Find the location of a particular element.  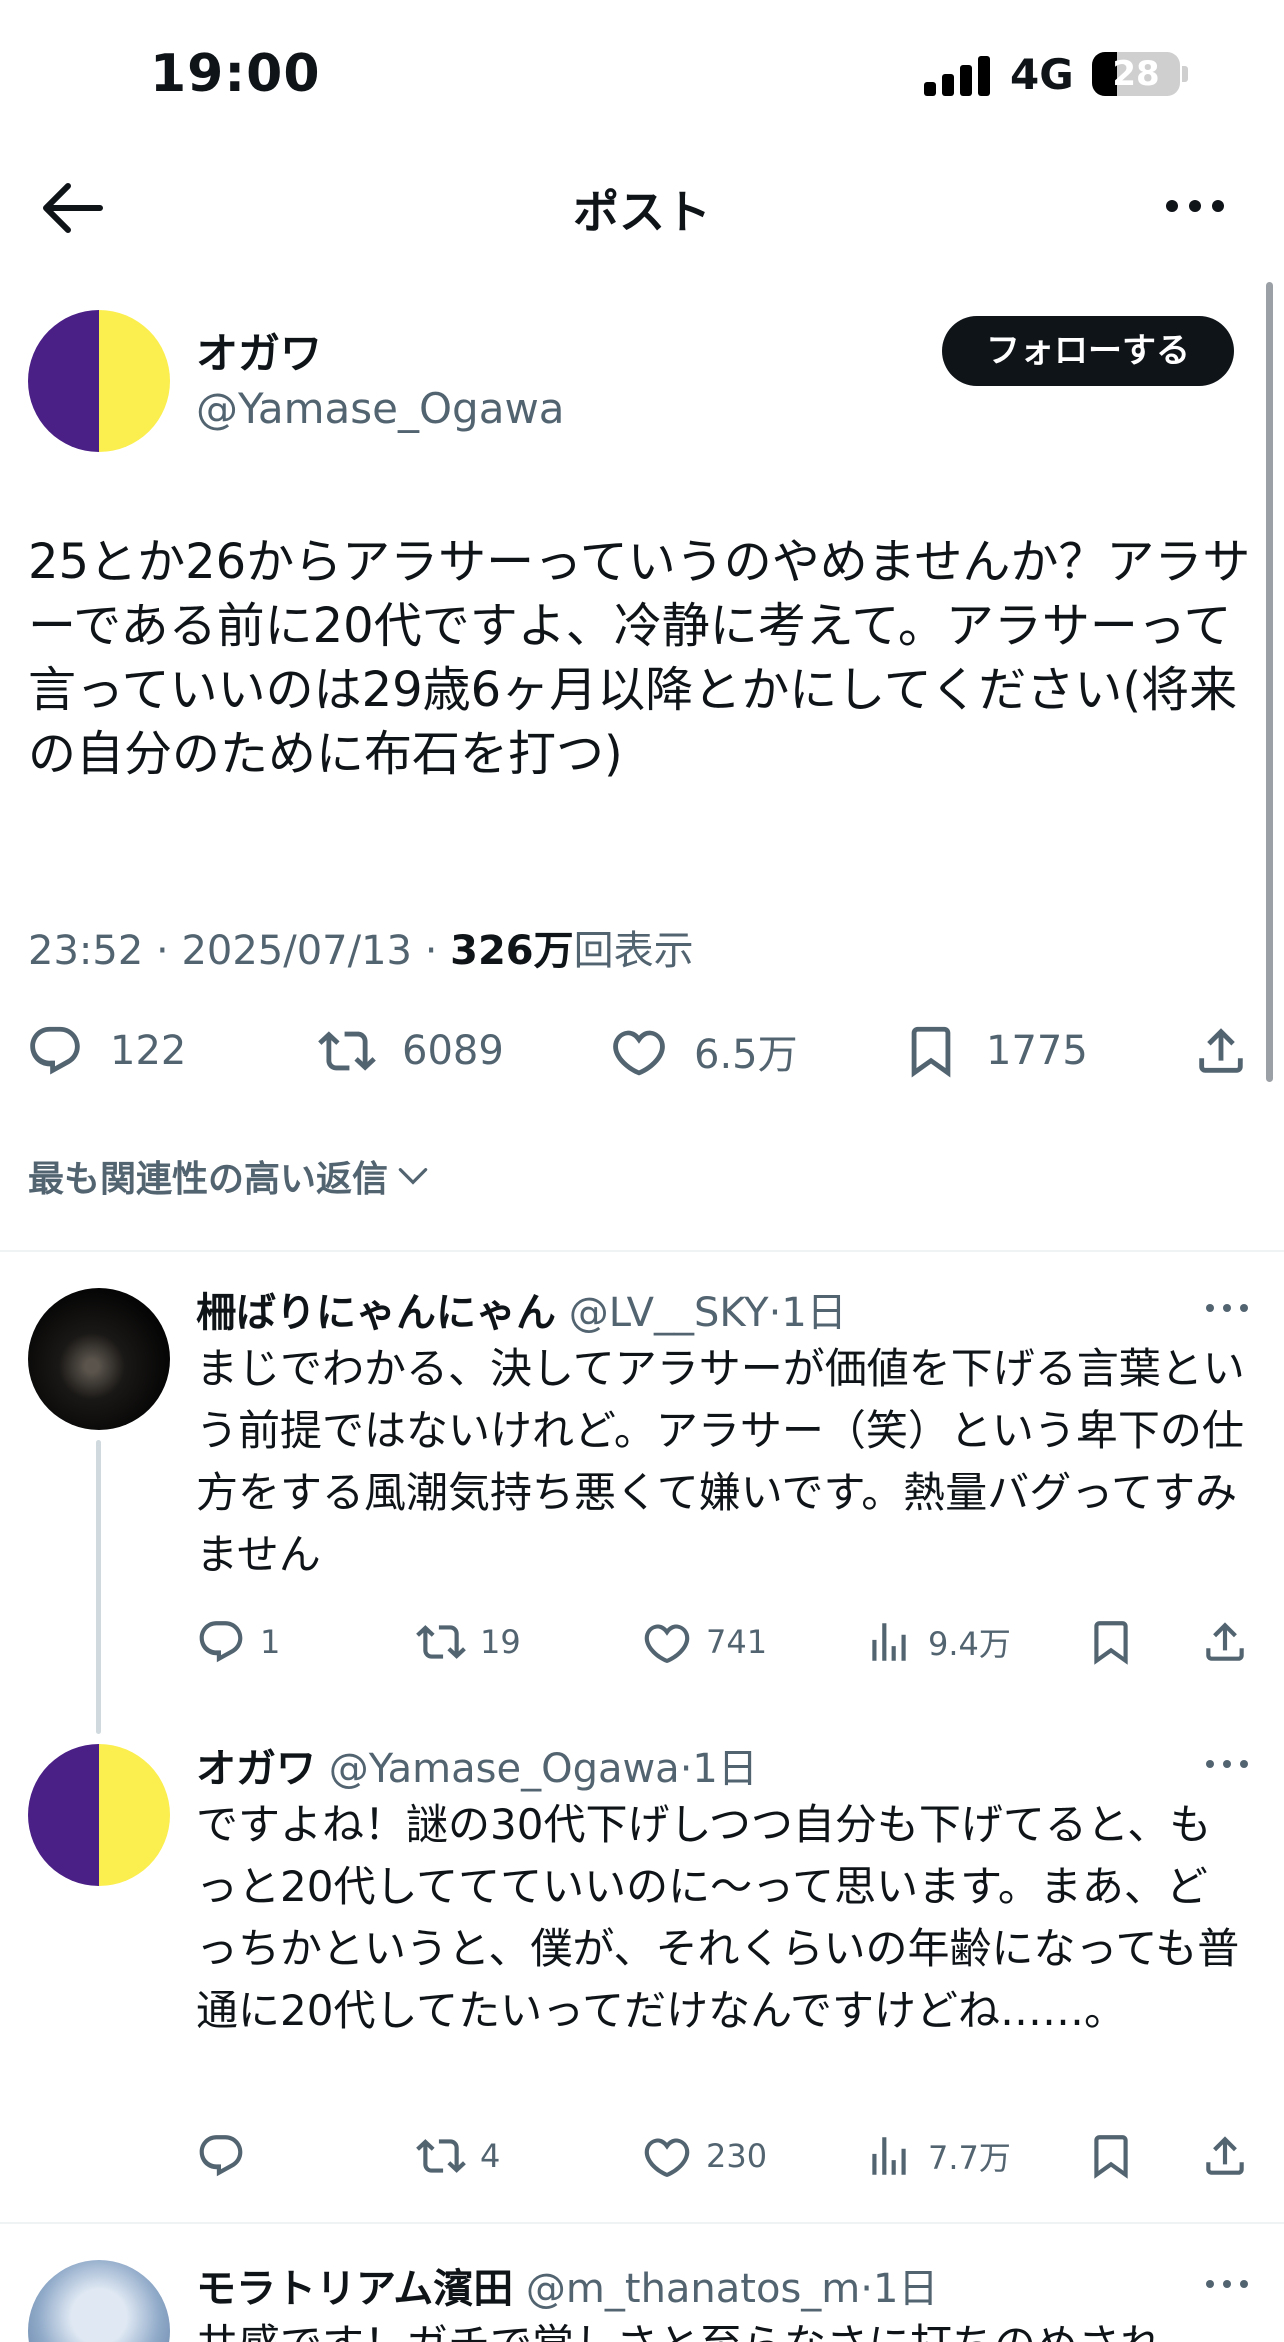

reply-button is located at coordinates (228, 2156).